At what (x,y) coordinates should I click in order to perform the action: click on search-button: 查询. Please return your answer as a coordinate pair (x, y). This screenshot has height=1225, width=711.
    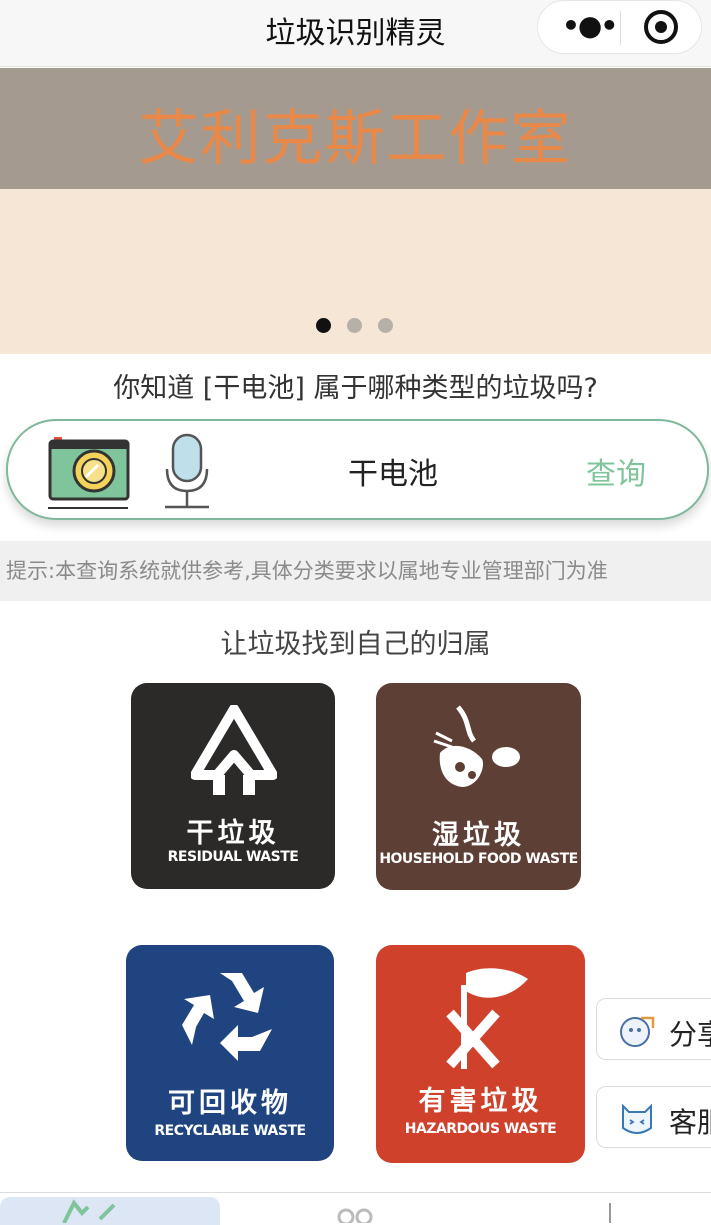
    Looking at the image, I should click on (616, 471).